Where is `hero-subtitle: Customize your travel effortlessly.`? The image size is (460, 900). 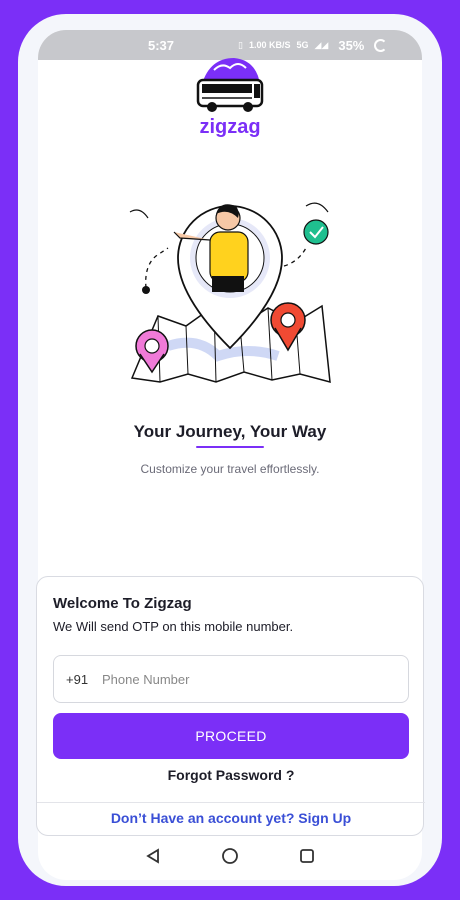
hero-subtitle: Customize your travel effortlessly. is located at coordinates (230, 469).